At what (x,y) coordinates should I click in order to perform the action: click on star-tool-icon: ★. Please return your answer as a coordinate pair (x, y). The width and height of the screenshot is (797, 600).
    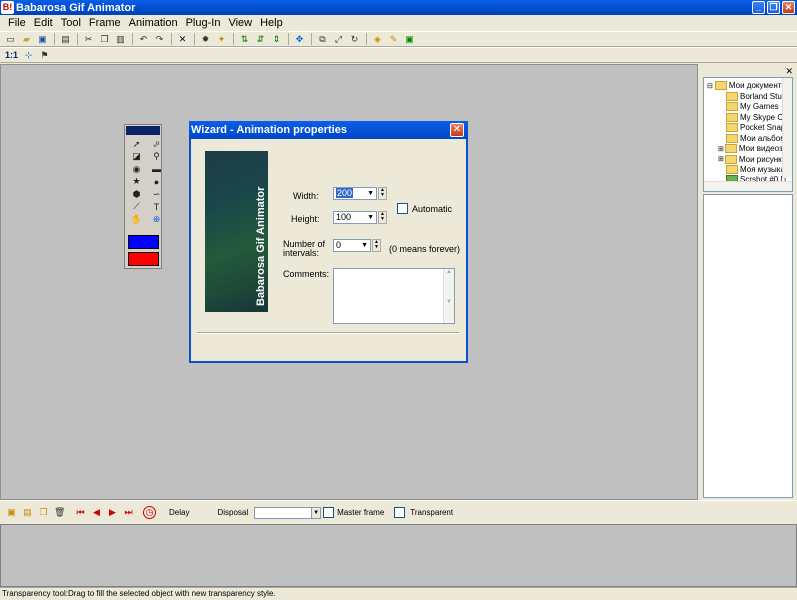
    Looking at the image, I should click on (136, 182).